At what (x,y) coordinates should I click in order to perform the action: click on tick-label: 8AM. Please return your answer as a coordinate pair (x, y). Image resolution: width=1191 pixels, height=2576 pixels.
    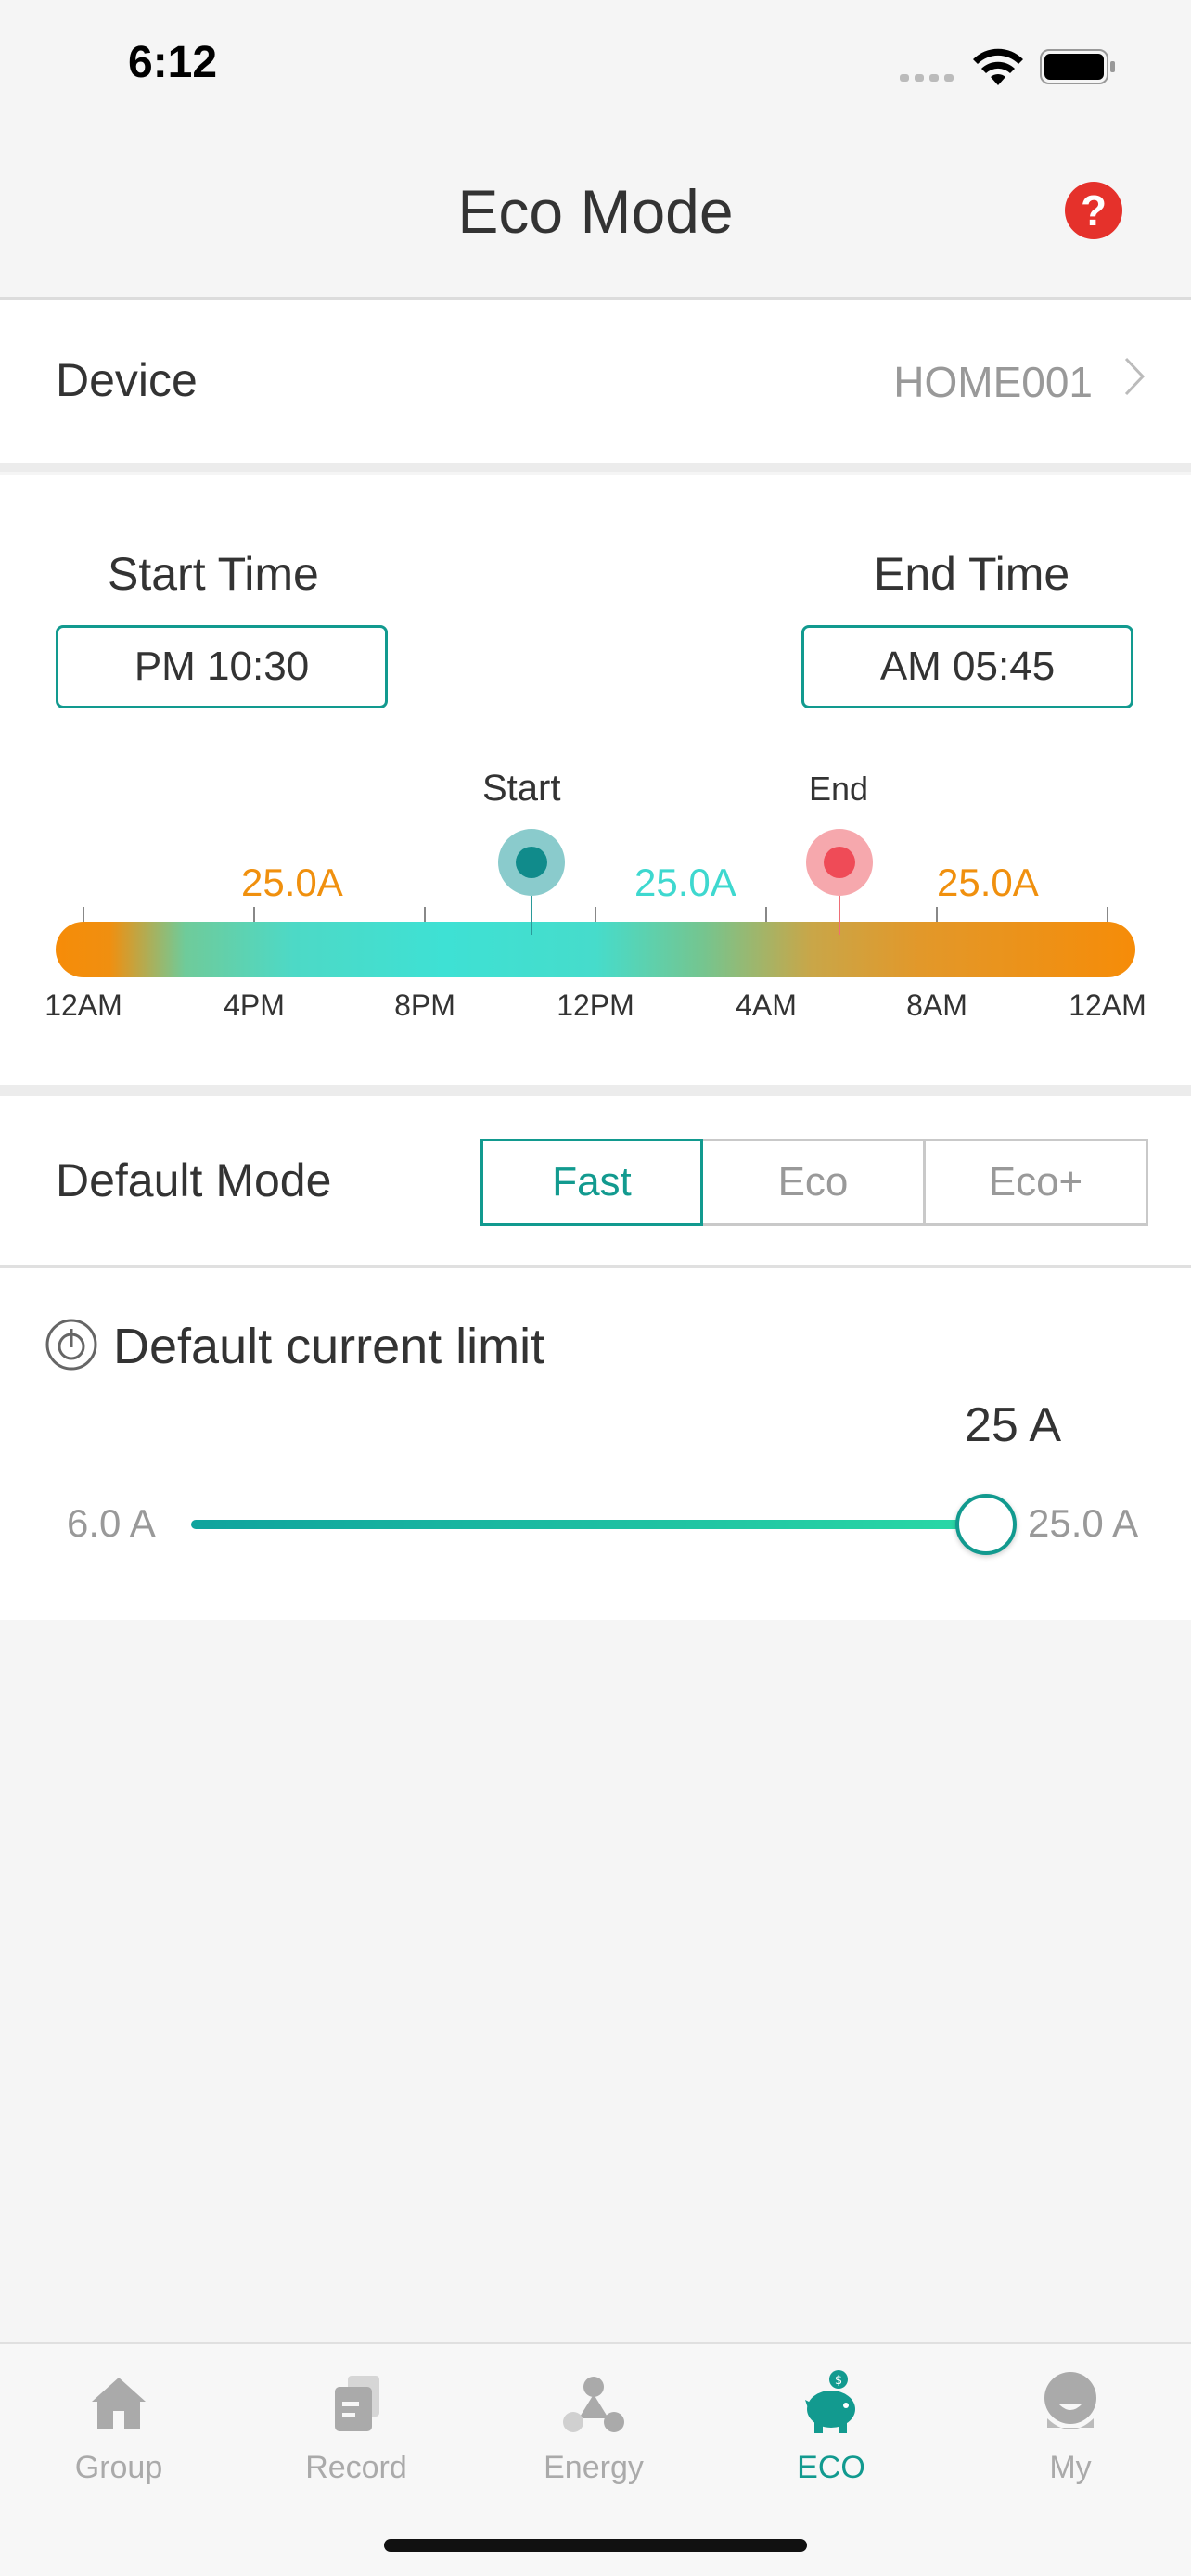
    Looking at the image, I should click on (936, 1005).